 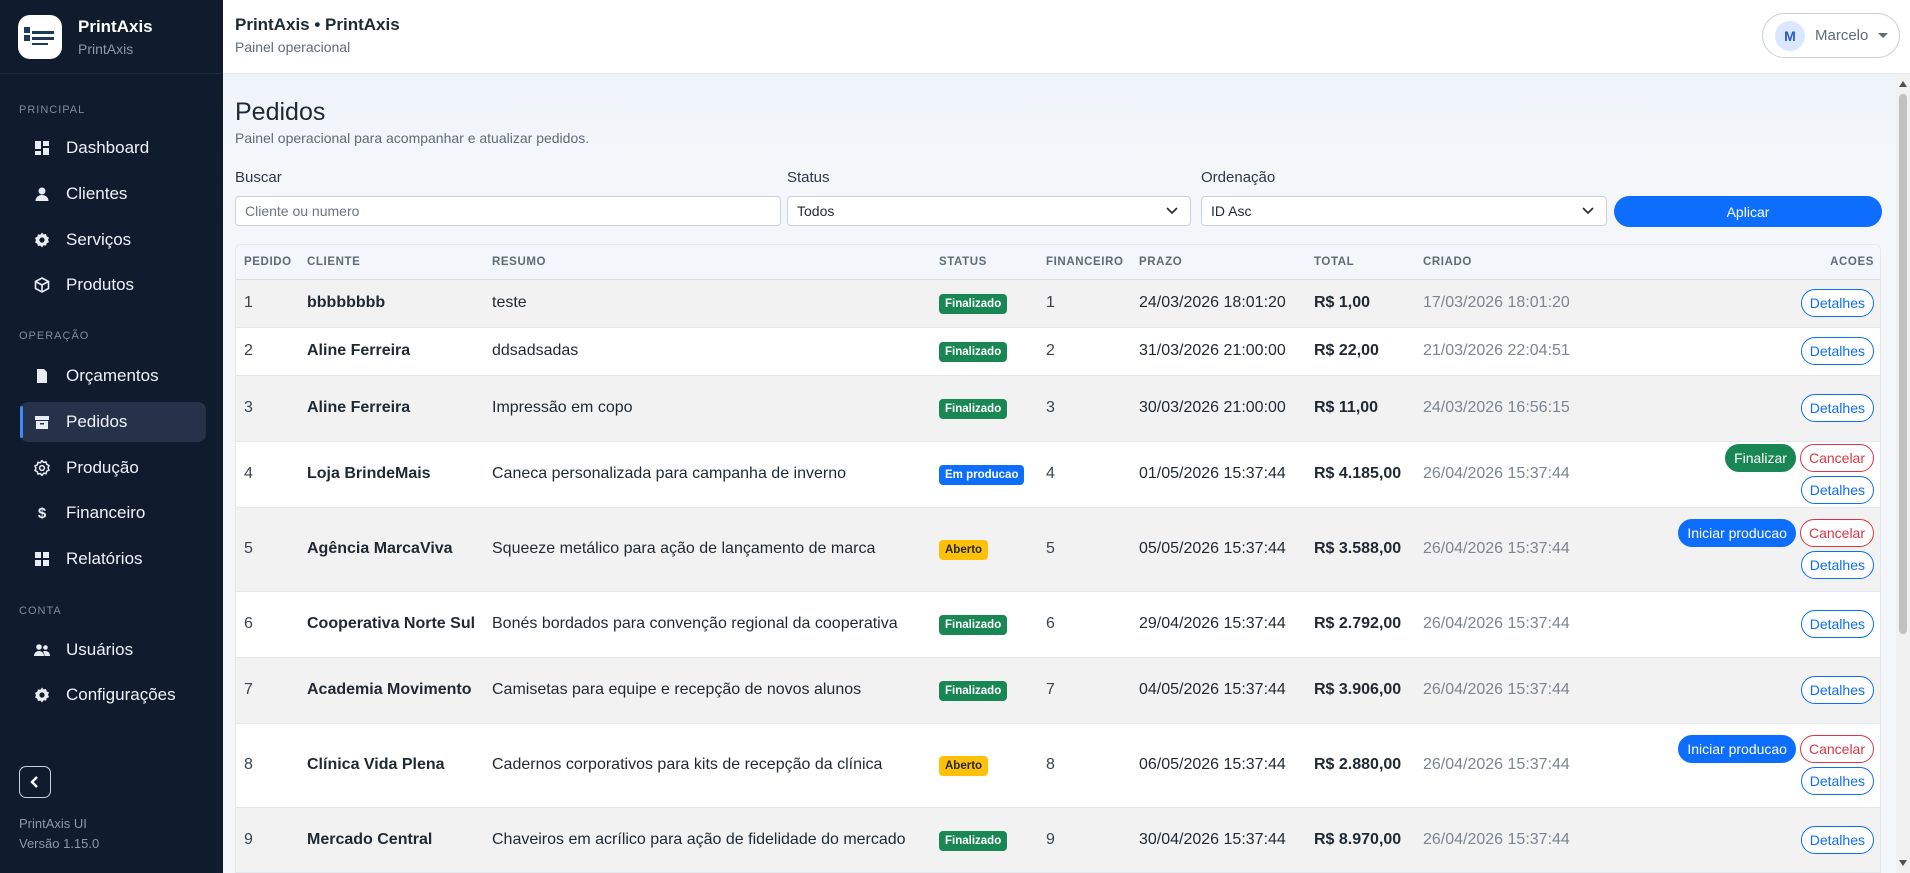 What do you see at coordinates (1903, 84) in the screenshot?
I see `scroll-up-icon` at bounding box center [1903, 84].